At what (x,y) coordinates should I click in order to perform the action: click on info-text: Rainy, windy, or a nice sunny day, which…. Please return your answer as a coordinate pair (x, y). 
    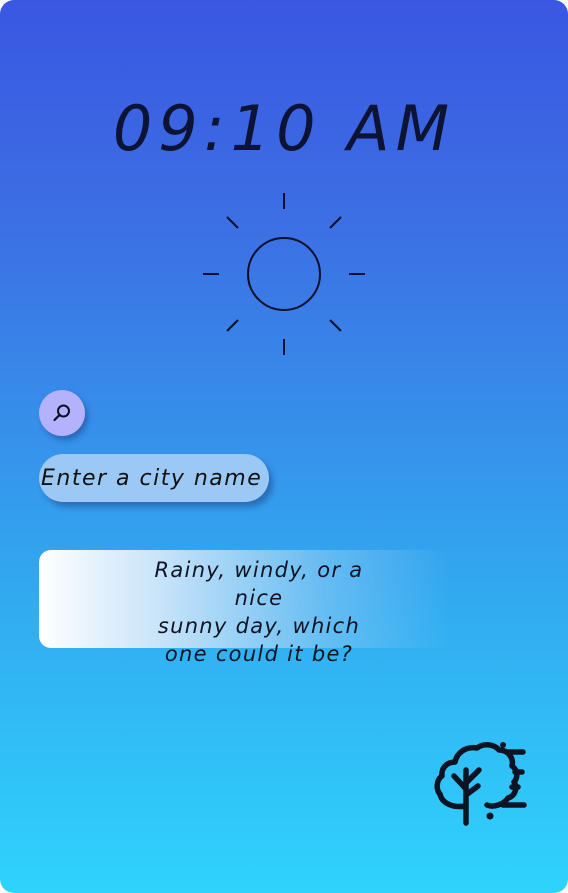
    Looking at the image, I should click on (259, 612).